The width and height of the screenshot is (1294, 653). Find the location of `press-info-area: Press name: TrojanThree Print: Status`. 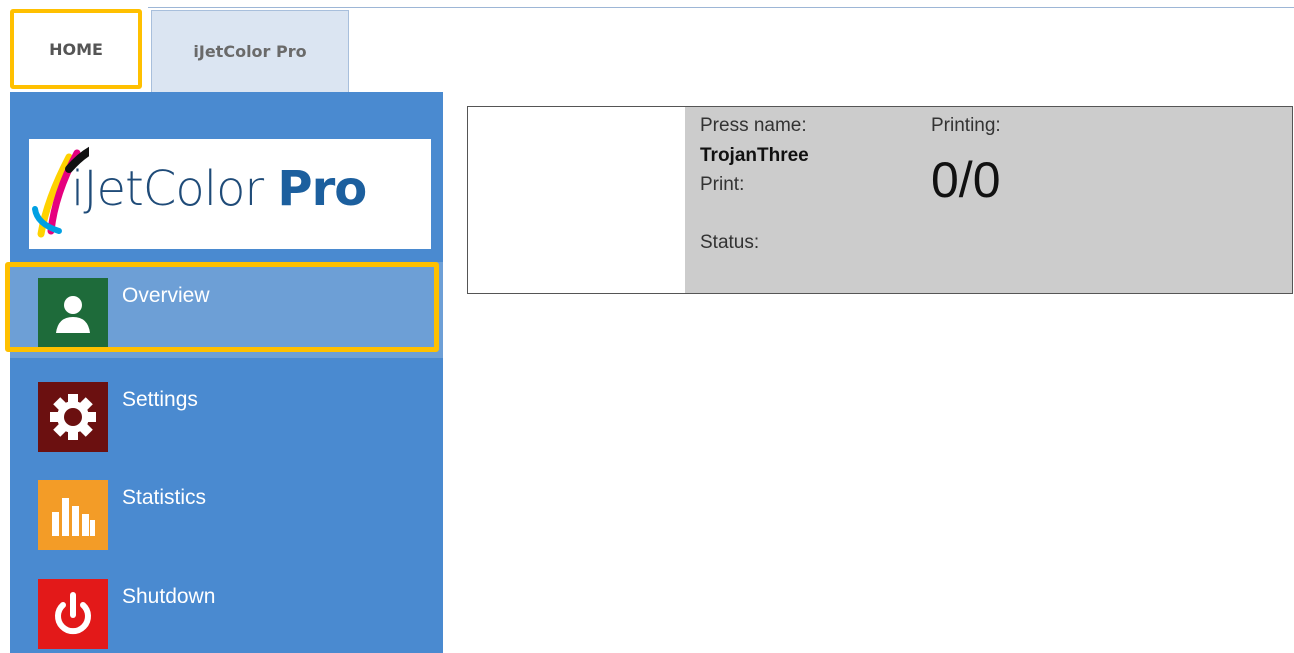

press-info-area: Press name: TrojanThree Print: Status is located at coordinates (988, 200).